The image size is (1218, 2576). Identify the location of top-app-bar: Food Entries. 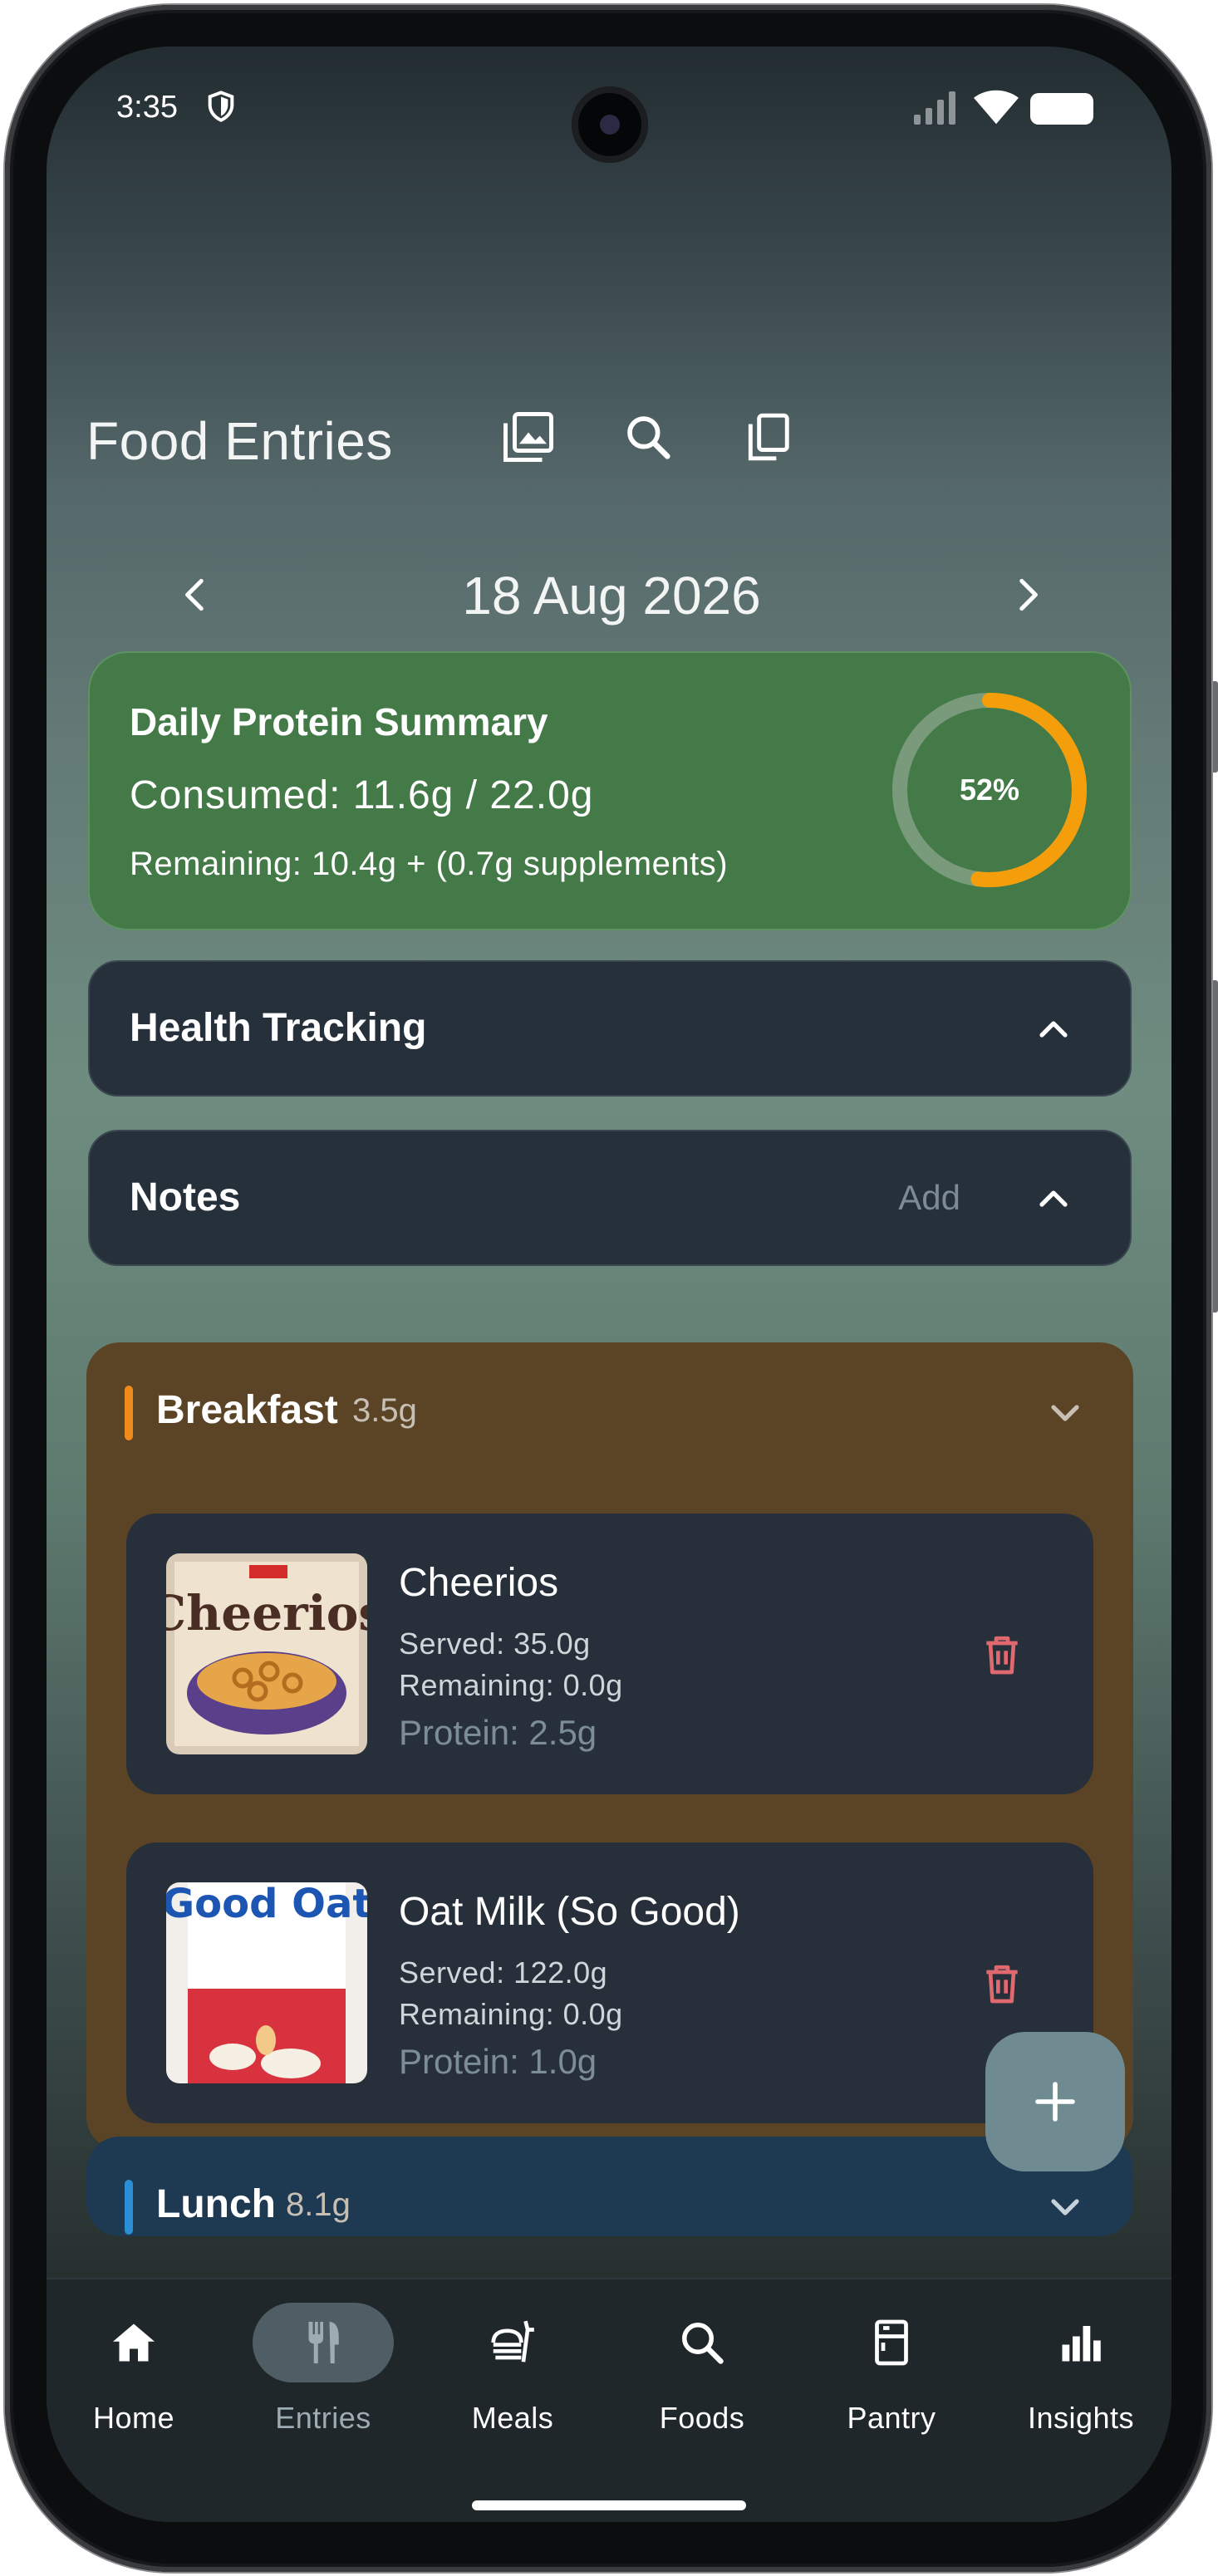
(609, 436).